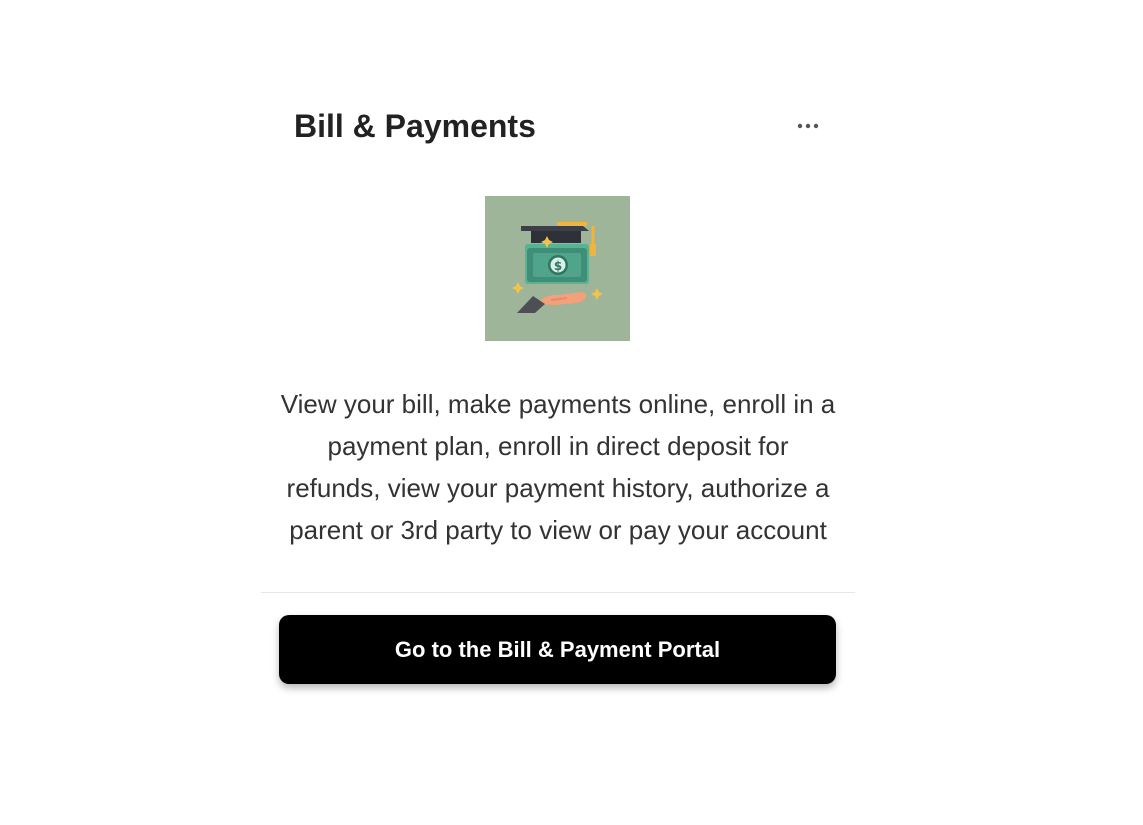 The height and width of the screenshot is (825, 1143). I want to click on tuition-payment-icon: $, so click(557, 268).